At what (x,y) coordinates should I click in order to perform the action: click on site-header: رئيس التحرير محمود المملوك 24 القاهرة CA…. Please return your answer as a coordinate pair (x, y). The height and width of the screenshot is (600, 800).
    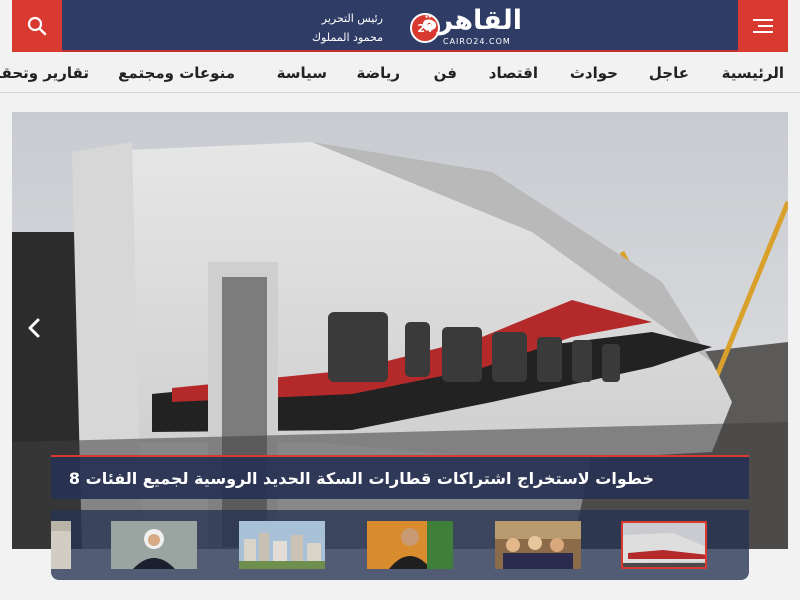
    Looking at the image, I should click on (400, 26).